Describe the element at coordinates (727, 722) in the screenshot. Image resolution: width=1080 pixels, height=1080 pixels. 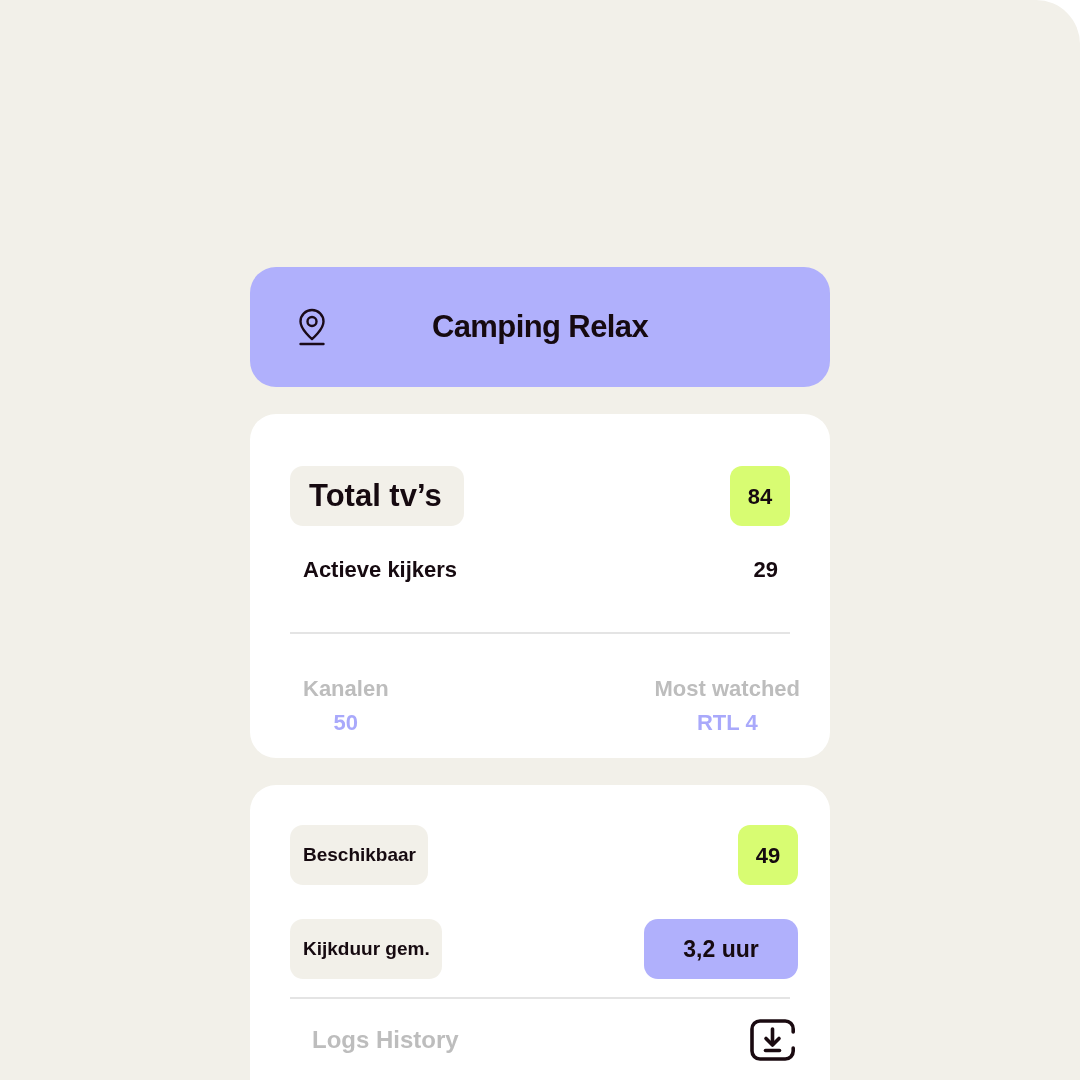
I see `stat-value: RTL 4` at that location.